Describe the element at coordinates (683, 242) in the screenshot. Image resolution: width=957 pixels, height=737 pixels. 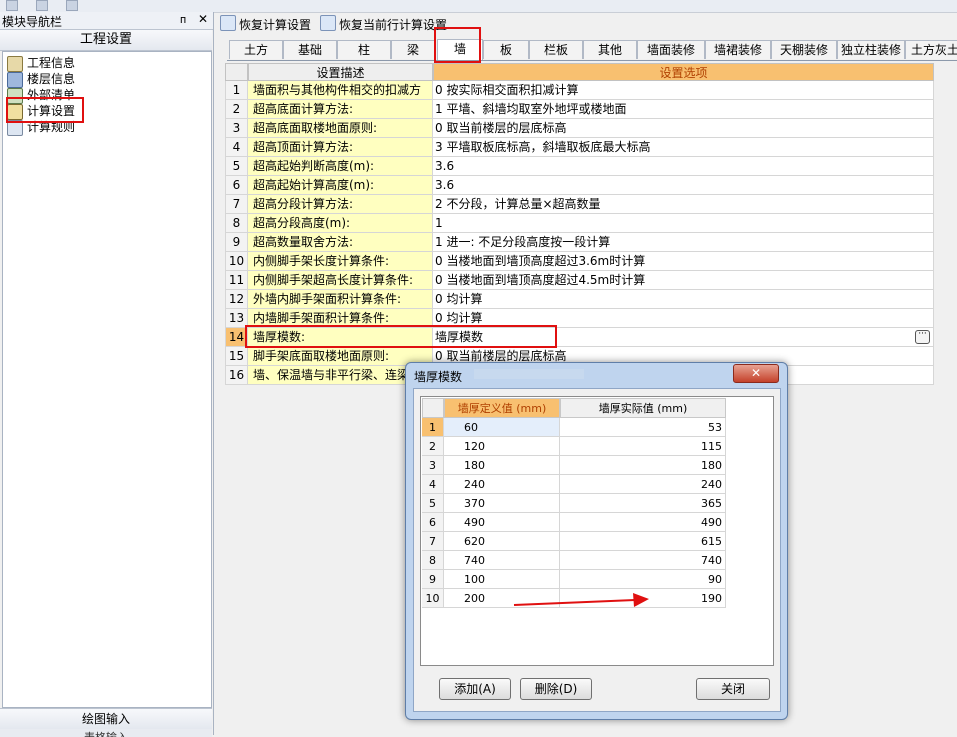
I see `row-option: 1 进一: 不足分段高度按一段计算` at that location.